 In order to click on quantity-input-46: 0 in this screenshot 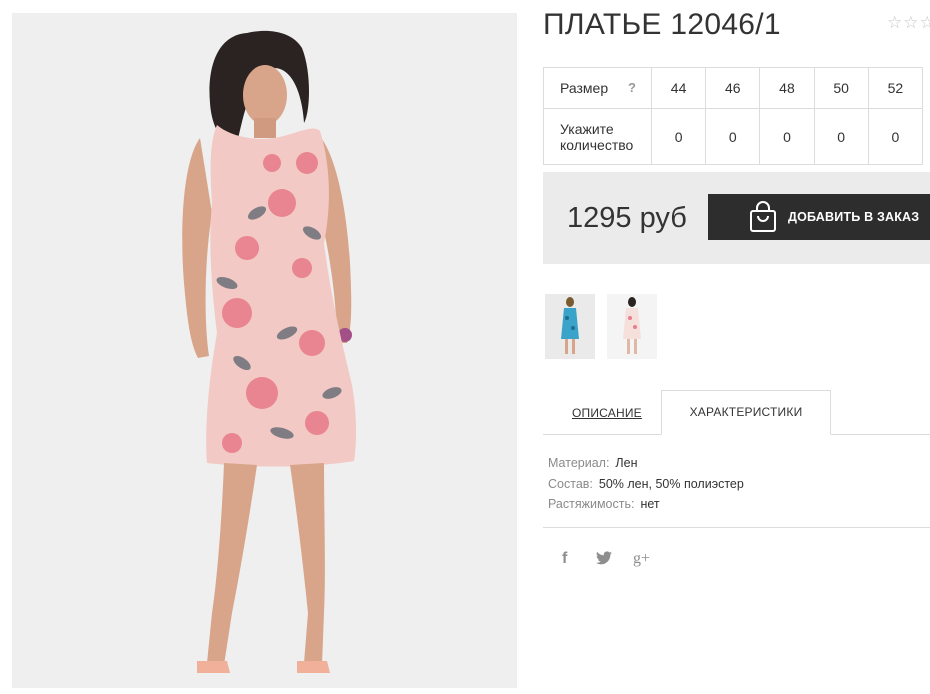, I will do `click(733, 136)`.